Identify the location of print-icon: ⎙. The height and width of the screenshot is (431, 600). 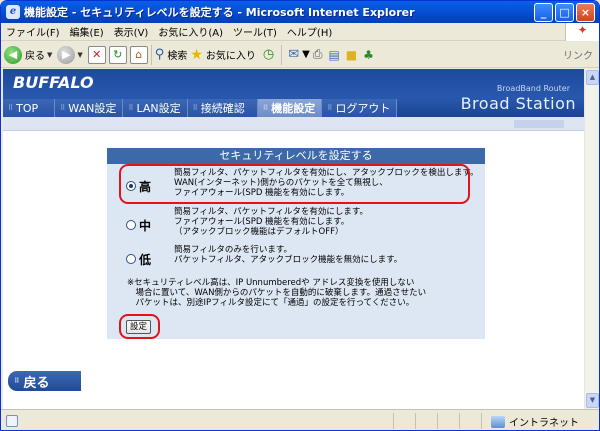
(318, 54).